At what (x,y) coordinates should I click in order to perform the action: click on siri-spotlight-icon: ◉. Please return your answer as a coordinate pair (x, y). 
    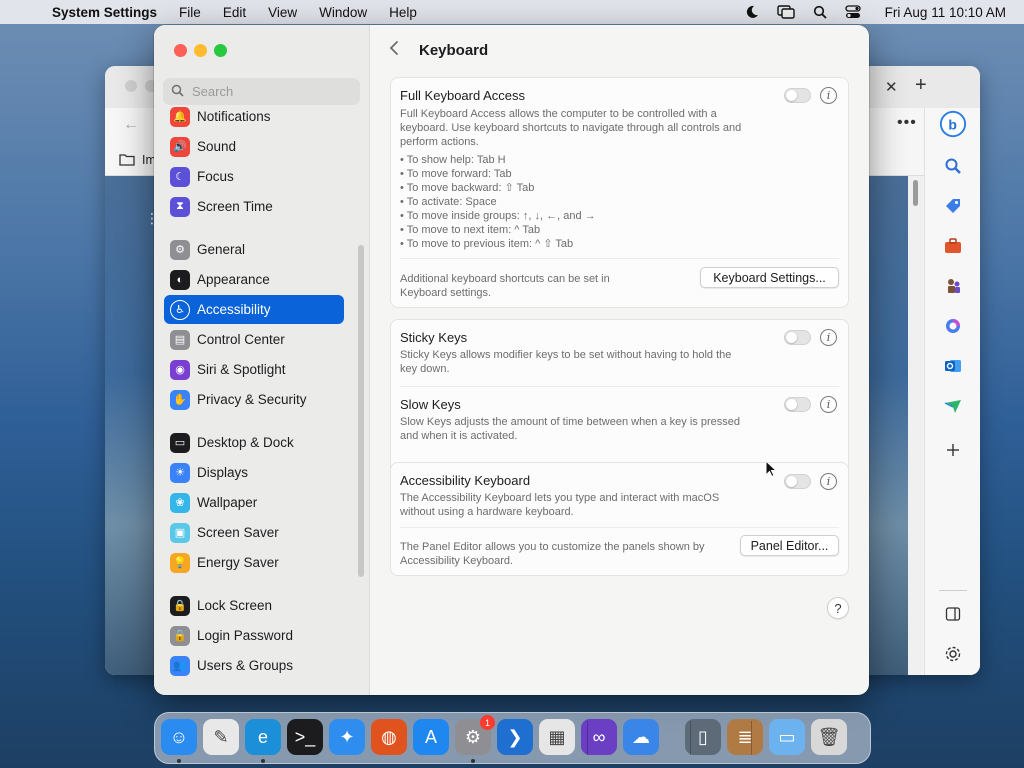
    Looking at the image, I should click on (180, 369).